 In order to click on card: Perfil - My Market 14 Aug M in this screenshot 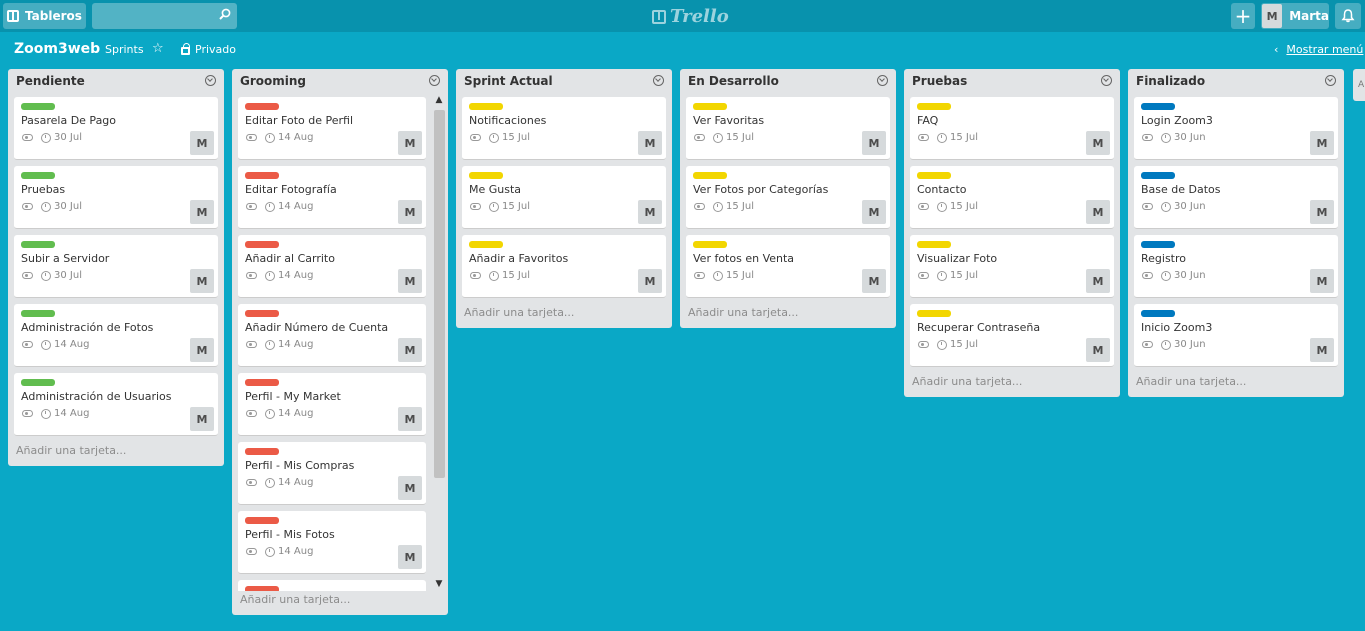, I will do `click(332, 404)`.